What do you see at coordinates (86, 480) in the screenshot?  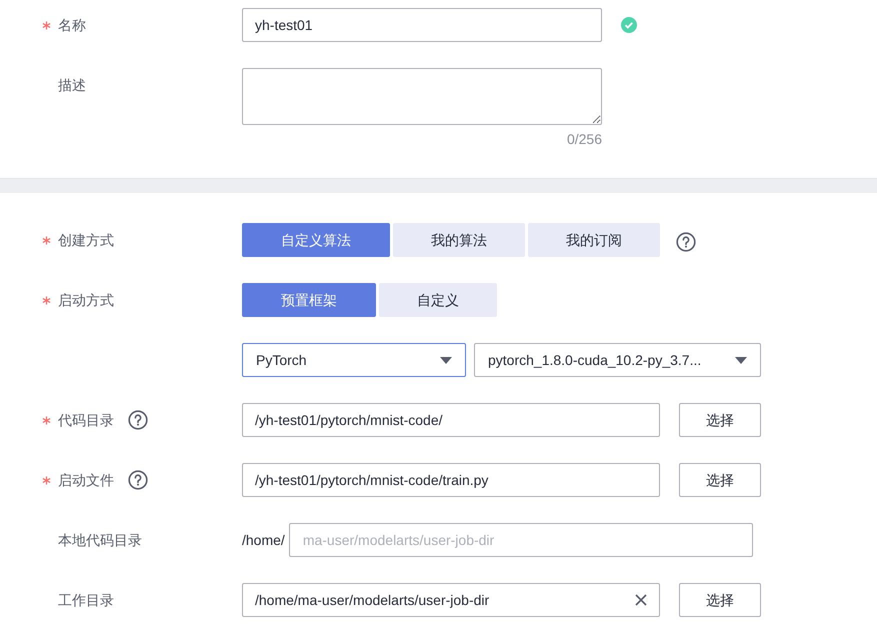 I see `field-label: 启动文件` at bounding box center [86, 480].